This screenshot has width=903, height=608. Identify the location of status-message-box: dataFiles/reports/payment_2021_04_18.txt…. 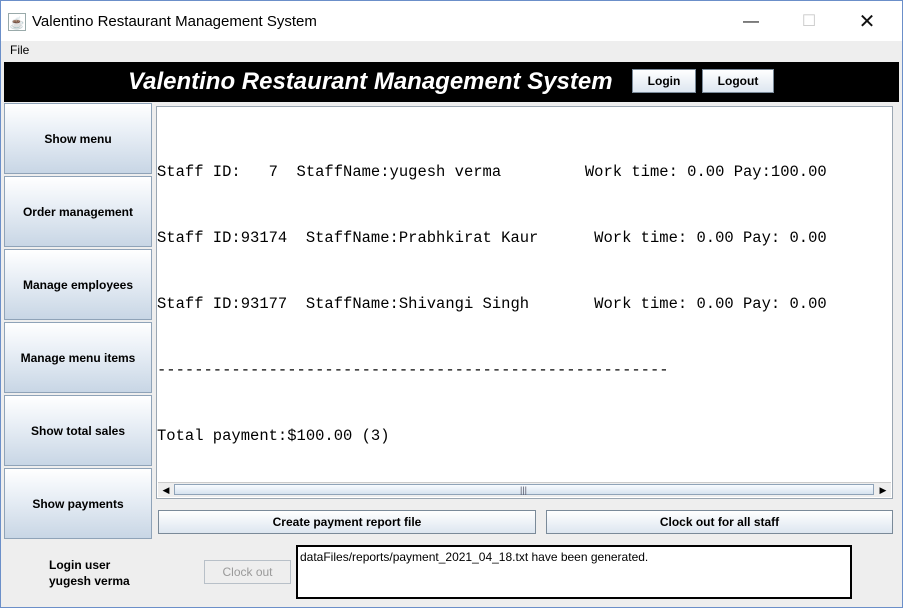
(574, 572).